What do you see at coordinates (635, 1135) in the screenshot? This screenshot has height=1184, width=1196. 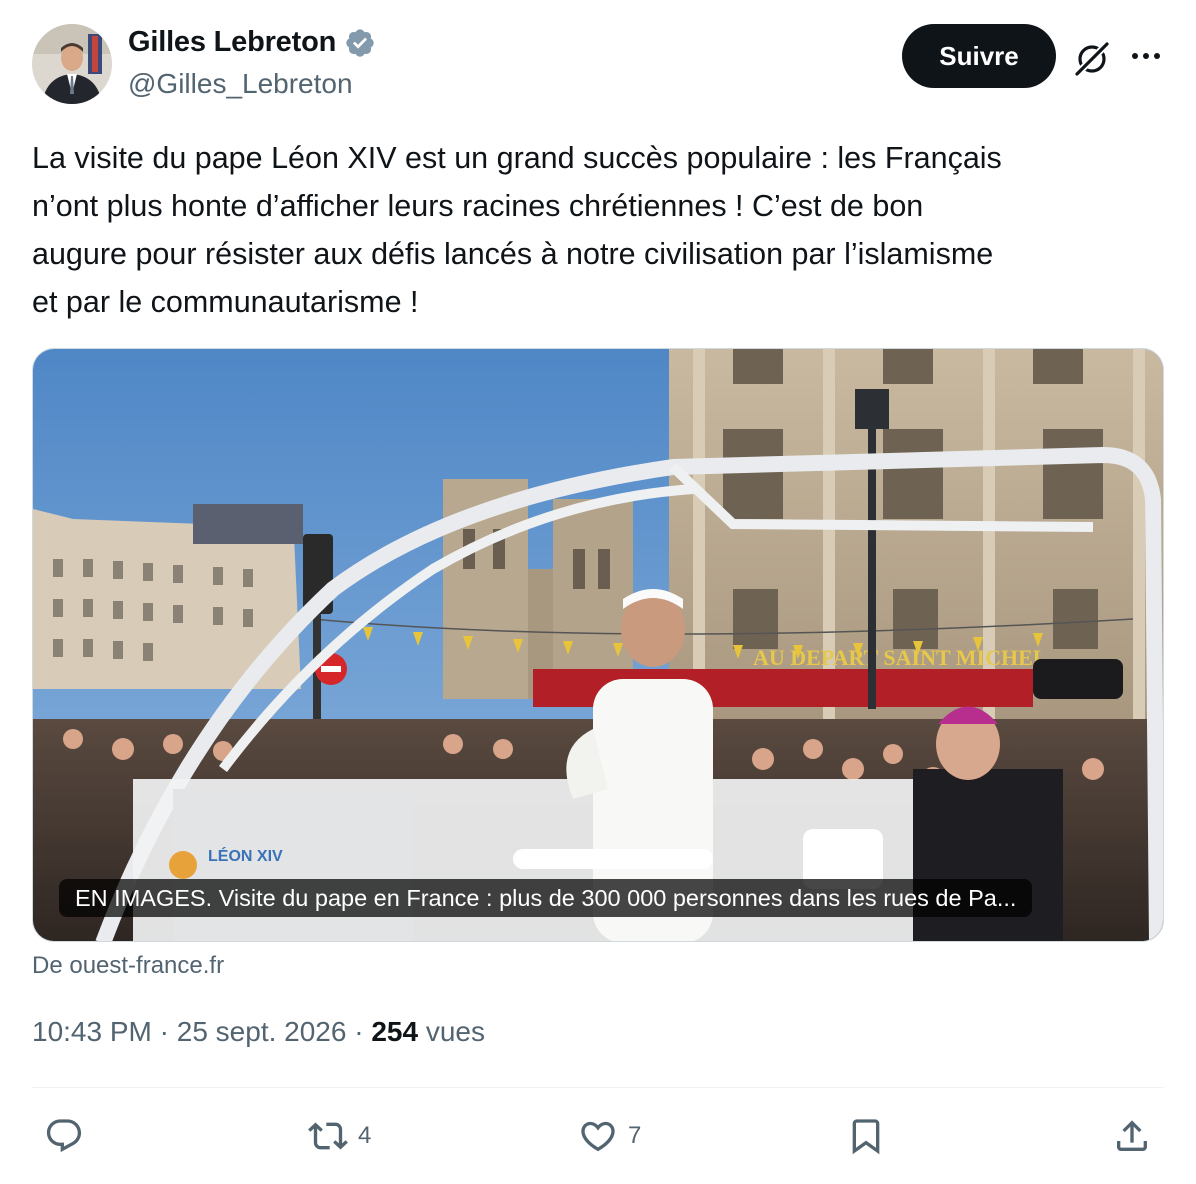 I see `like-count: 7` at bounding box center [635, 1135].